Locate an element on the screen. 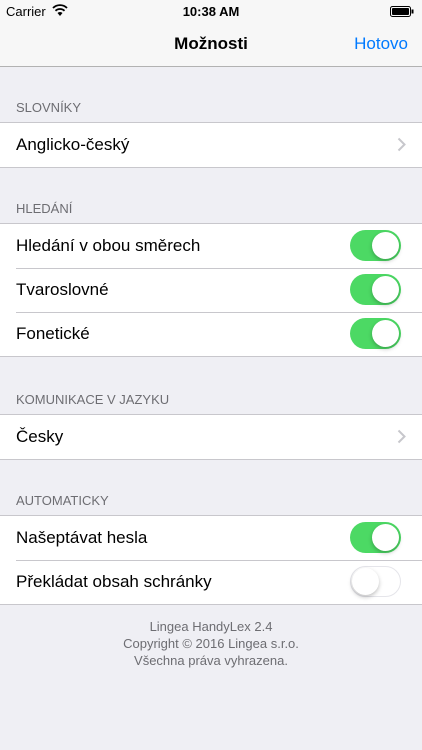  suggest-entries-toggle is located at coordinates (375, 537).